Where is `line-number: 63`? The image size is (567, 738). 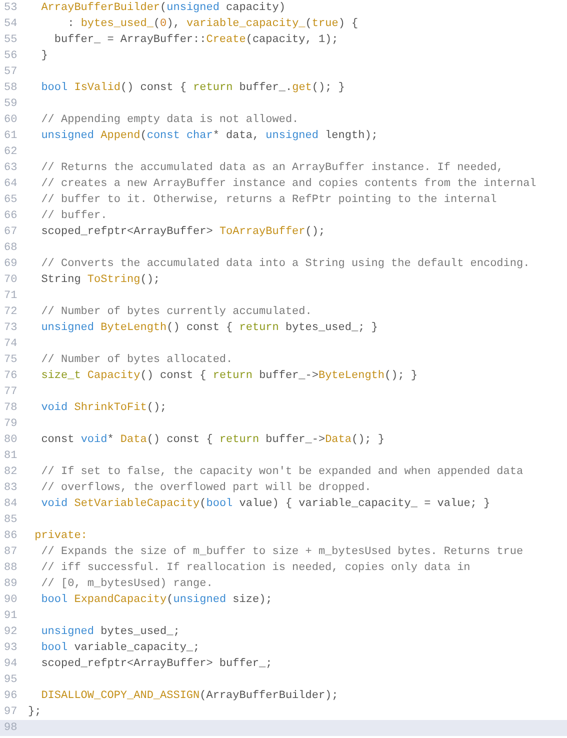 line-number: 63 is located at coordinates (10, 168).